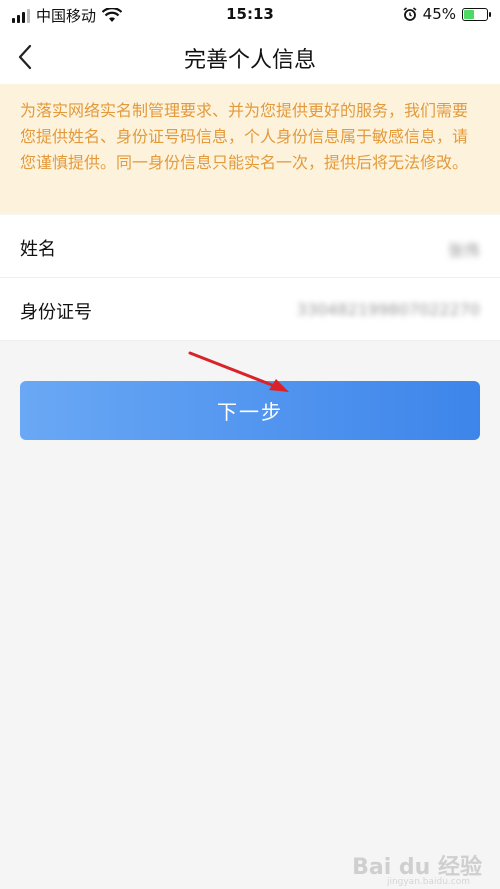  I want to click on nav-bar: 完善个人信息, so click(250, 57).